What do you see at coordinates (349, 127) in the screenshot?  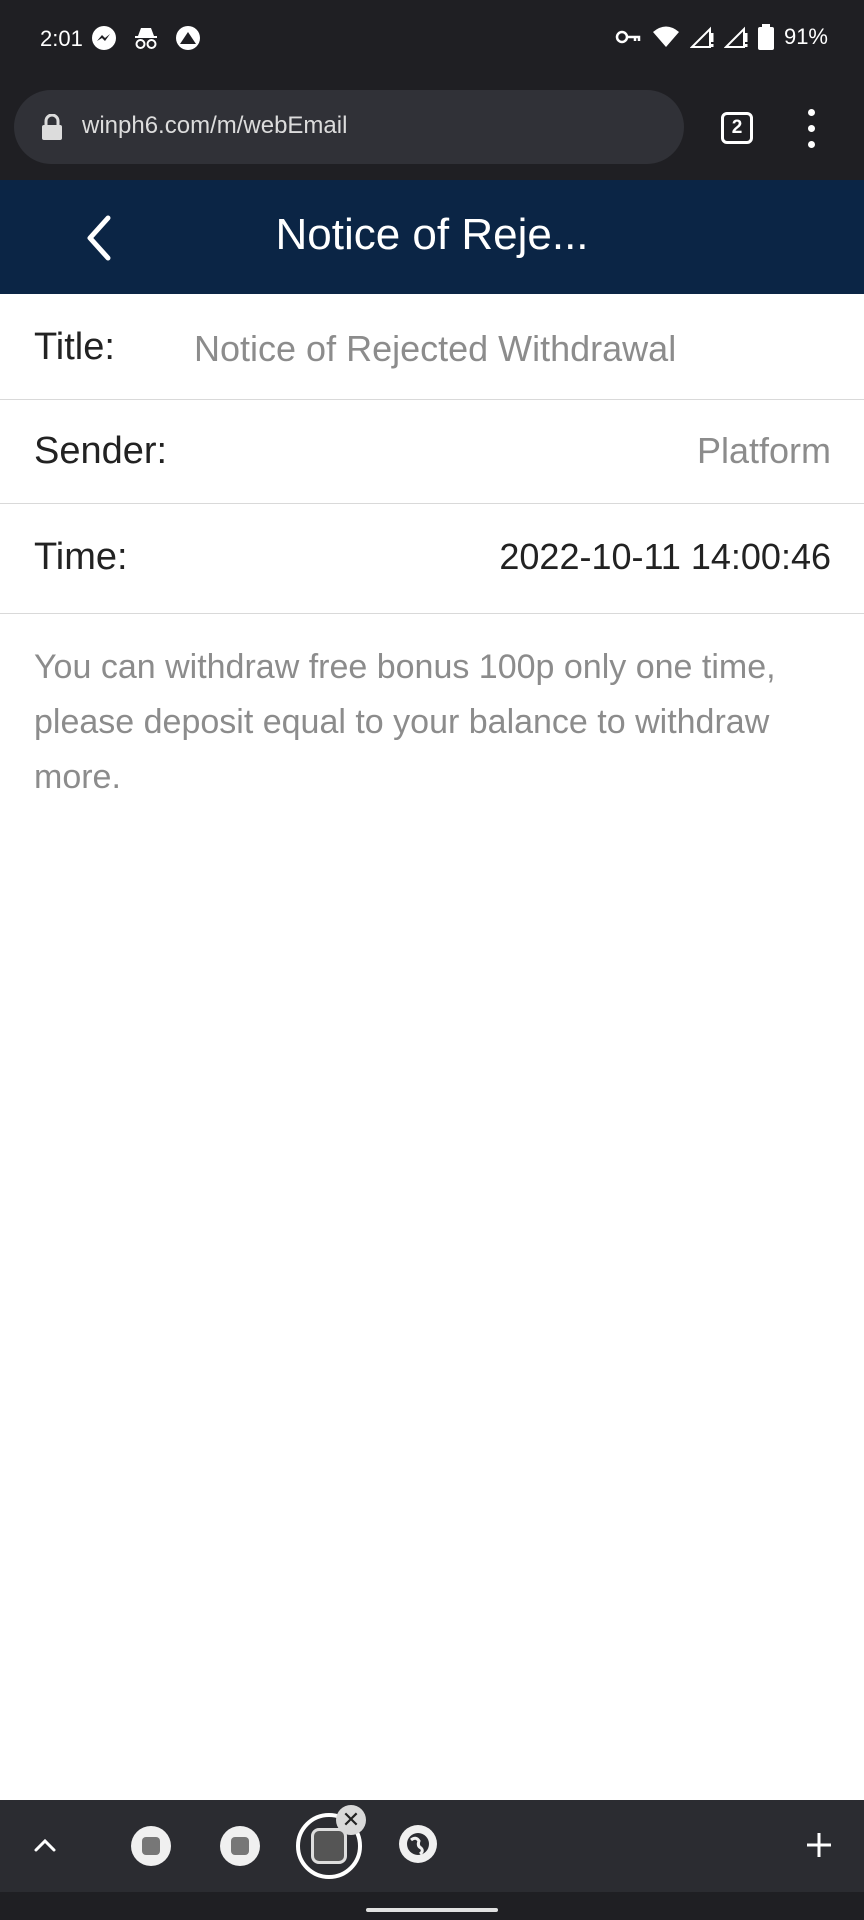 I see `address-bar: winph6.com/m/webEmail` at bounding box center [349, 127].